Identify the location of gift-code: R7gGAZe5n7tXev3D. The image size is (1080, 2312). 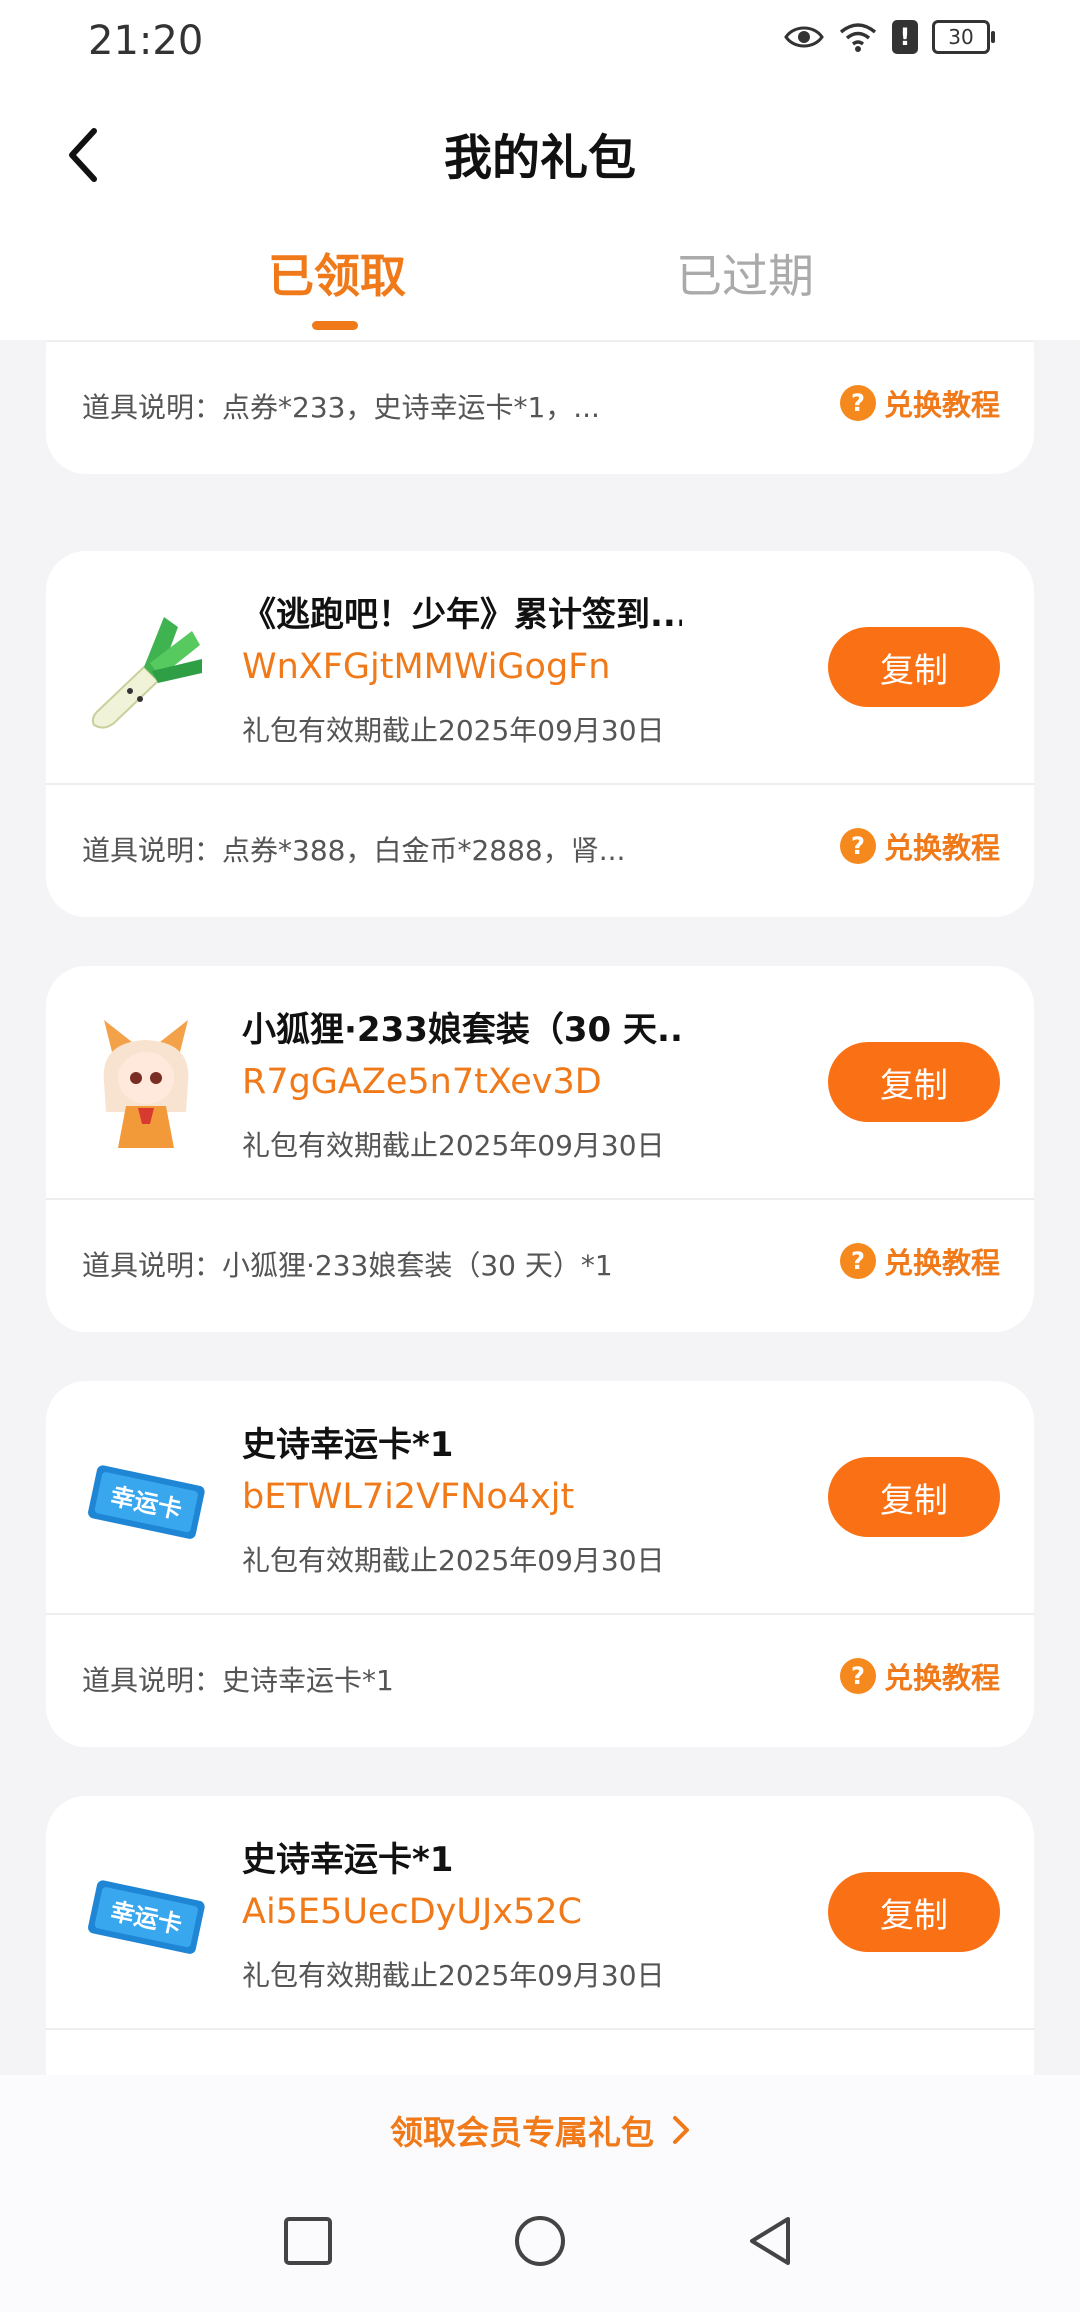
(422, 1082).